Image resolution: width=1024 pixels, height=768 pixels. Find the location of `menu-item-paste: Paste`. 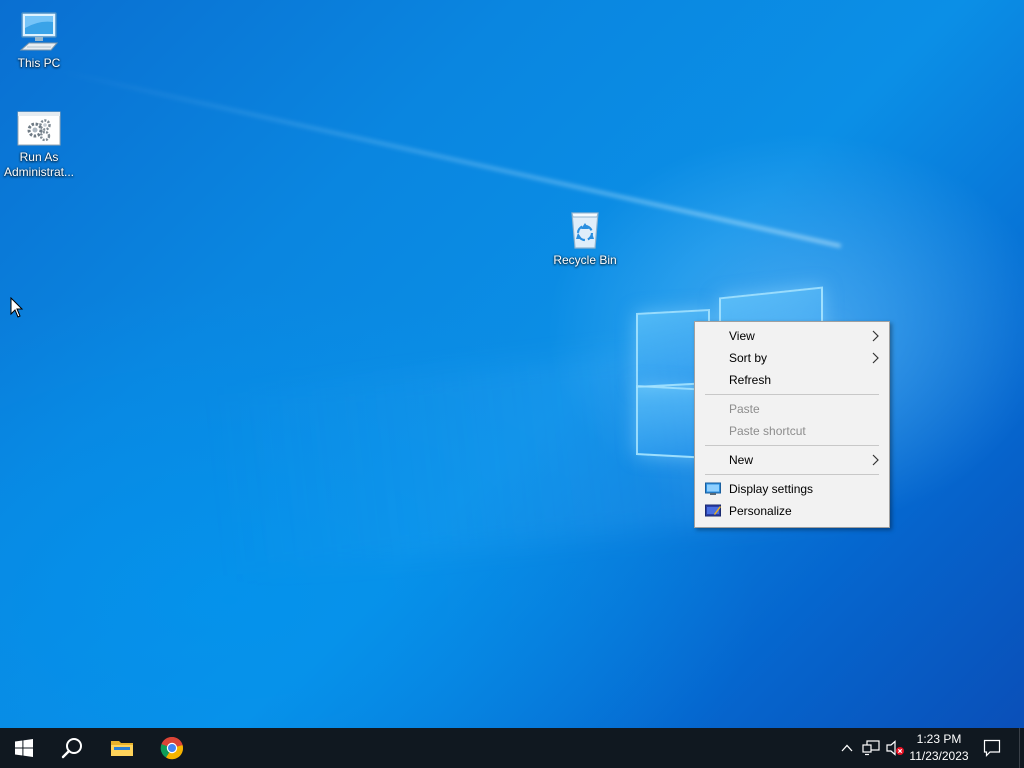

menu-item-paste: Paste is located at coordinates (792, 409).